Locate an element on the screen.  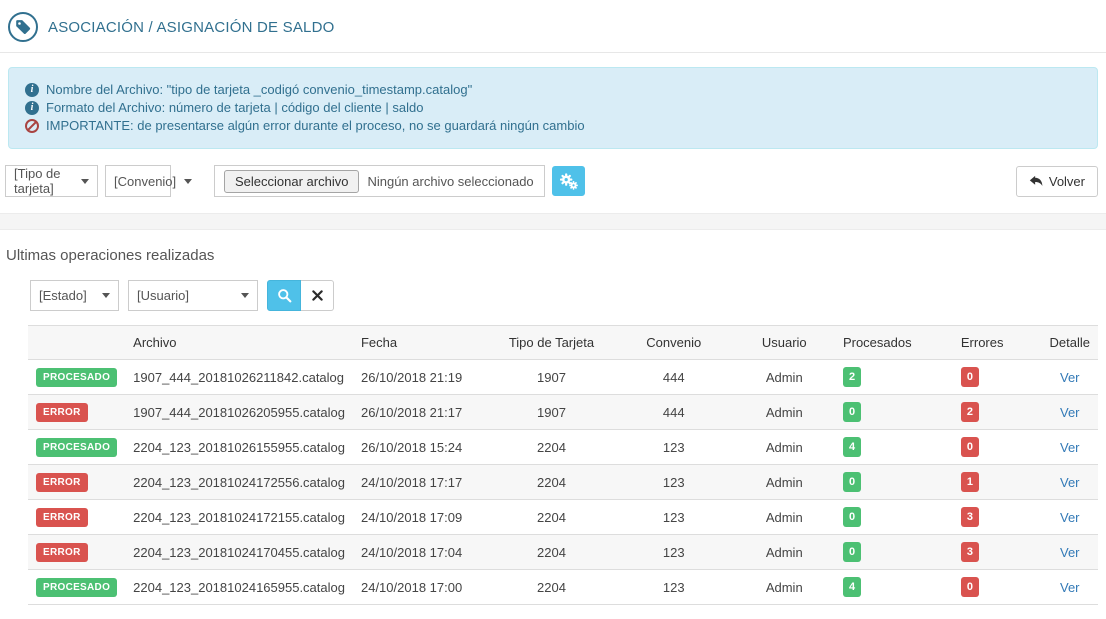
back-button: Volver is located at coordinates (1056, 181).